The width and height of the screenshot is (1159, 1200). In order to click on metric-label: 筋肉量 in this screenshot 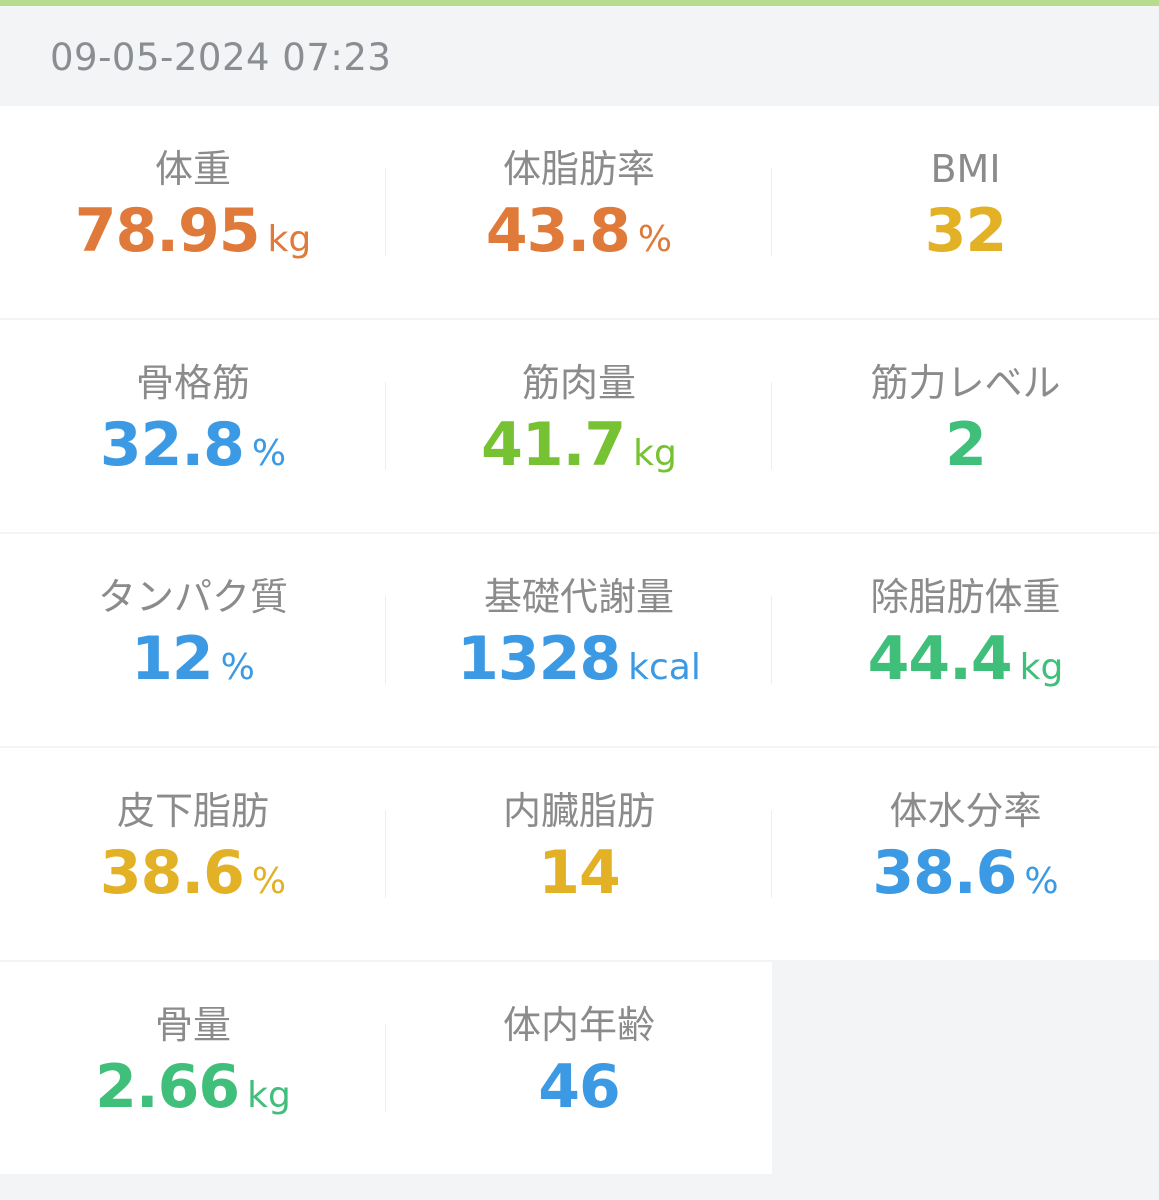, I will do `click(578, 383)`.